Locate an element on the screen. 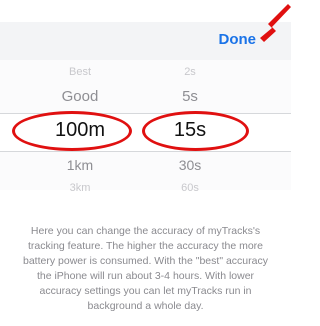  interval-option: 5s is located at coordinates (190, 96).